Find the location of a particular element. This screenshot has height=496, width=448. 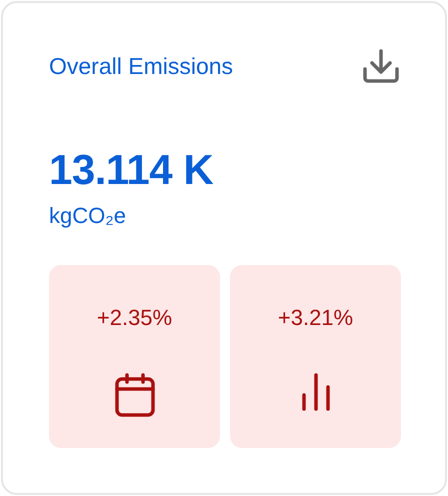

download-button is located at coordinates (381, 66).